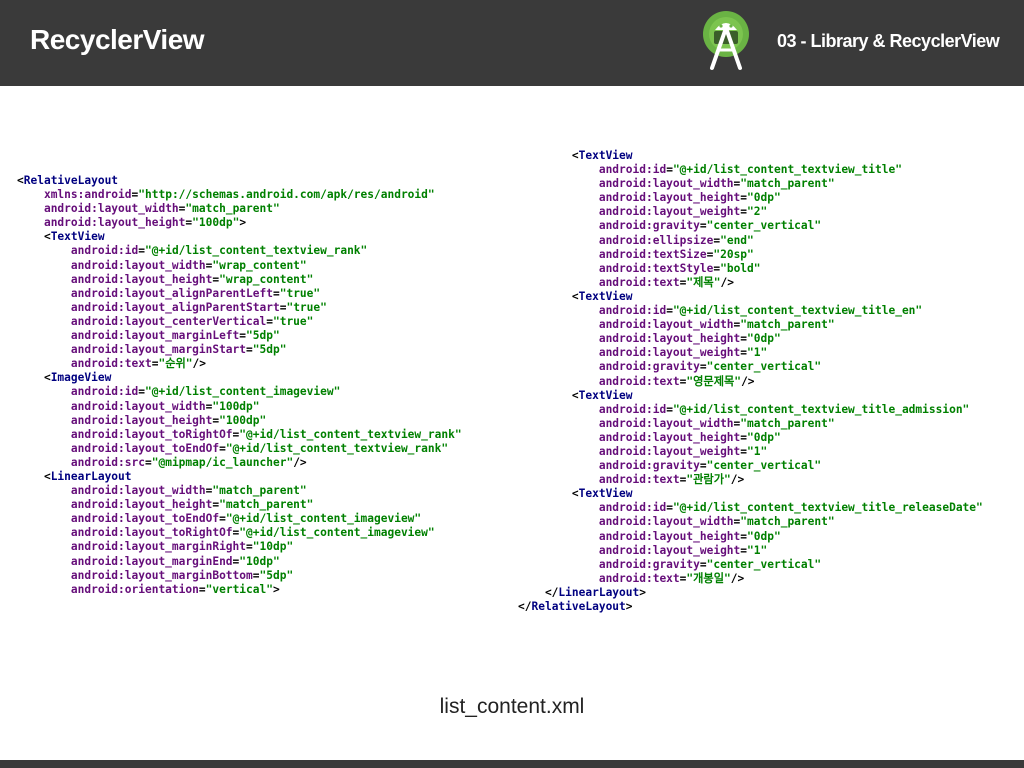 This screenshot has height=768, width=1024. What do you see at coordinates (512, 706) in the screenshot?
I see `slide-caption: list_content.xml` at bounding box center [512, 706].